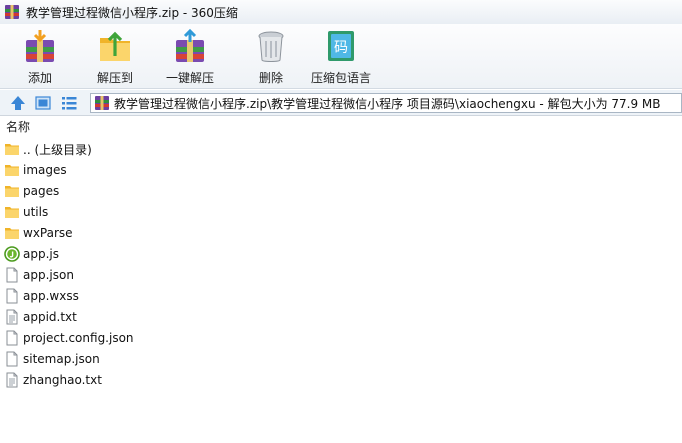 This screenshot has width=682, height=443. What do you see at coordinates (26, 212) in the screenshot?
I see `list-item: utils` at bounding box center [26, 212].